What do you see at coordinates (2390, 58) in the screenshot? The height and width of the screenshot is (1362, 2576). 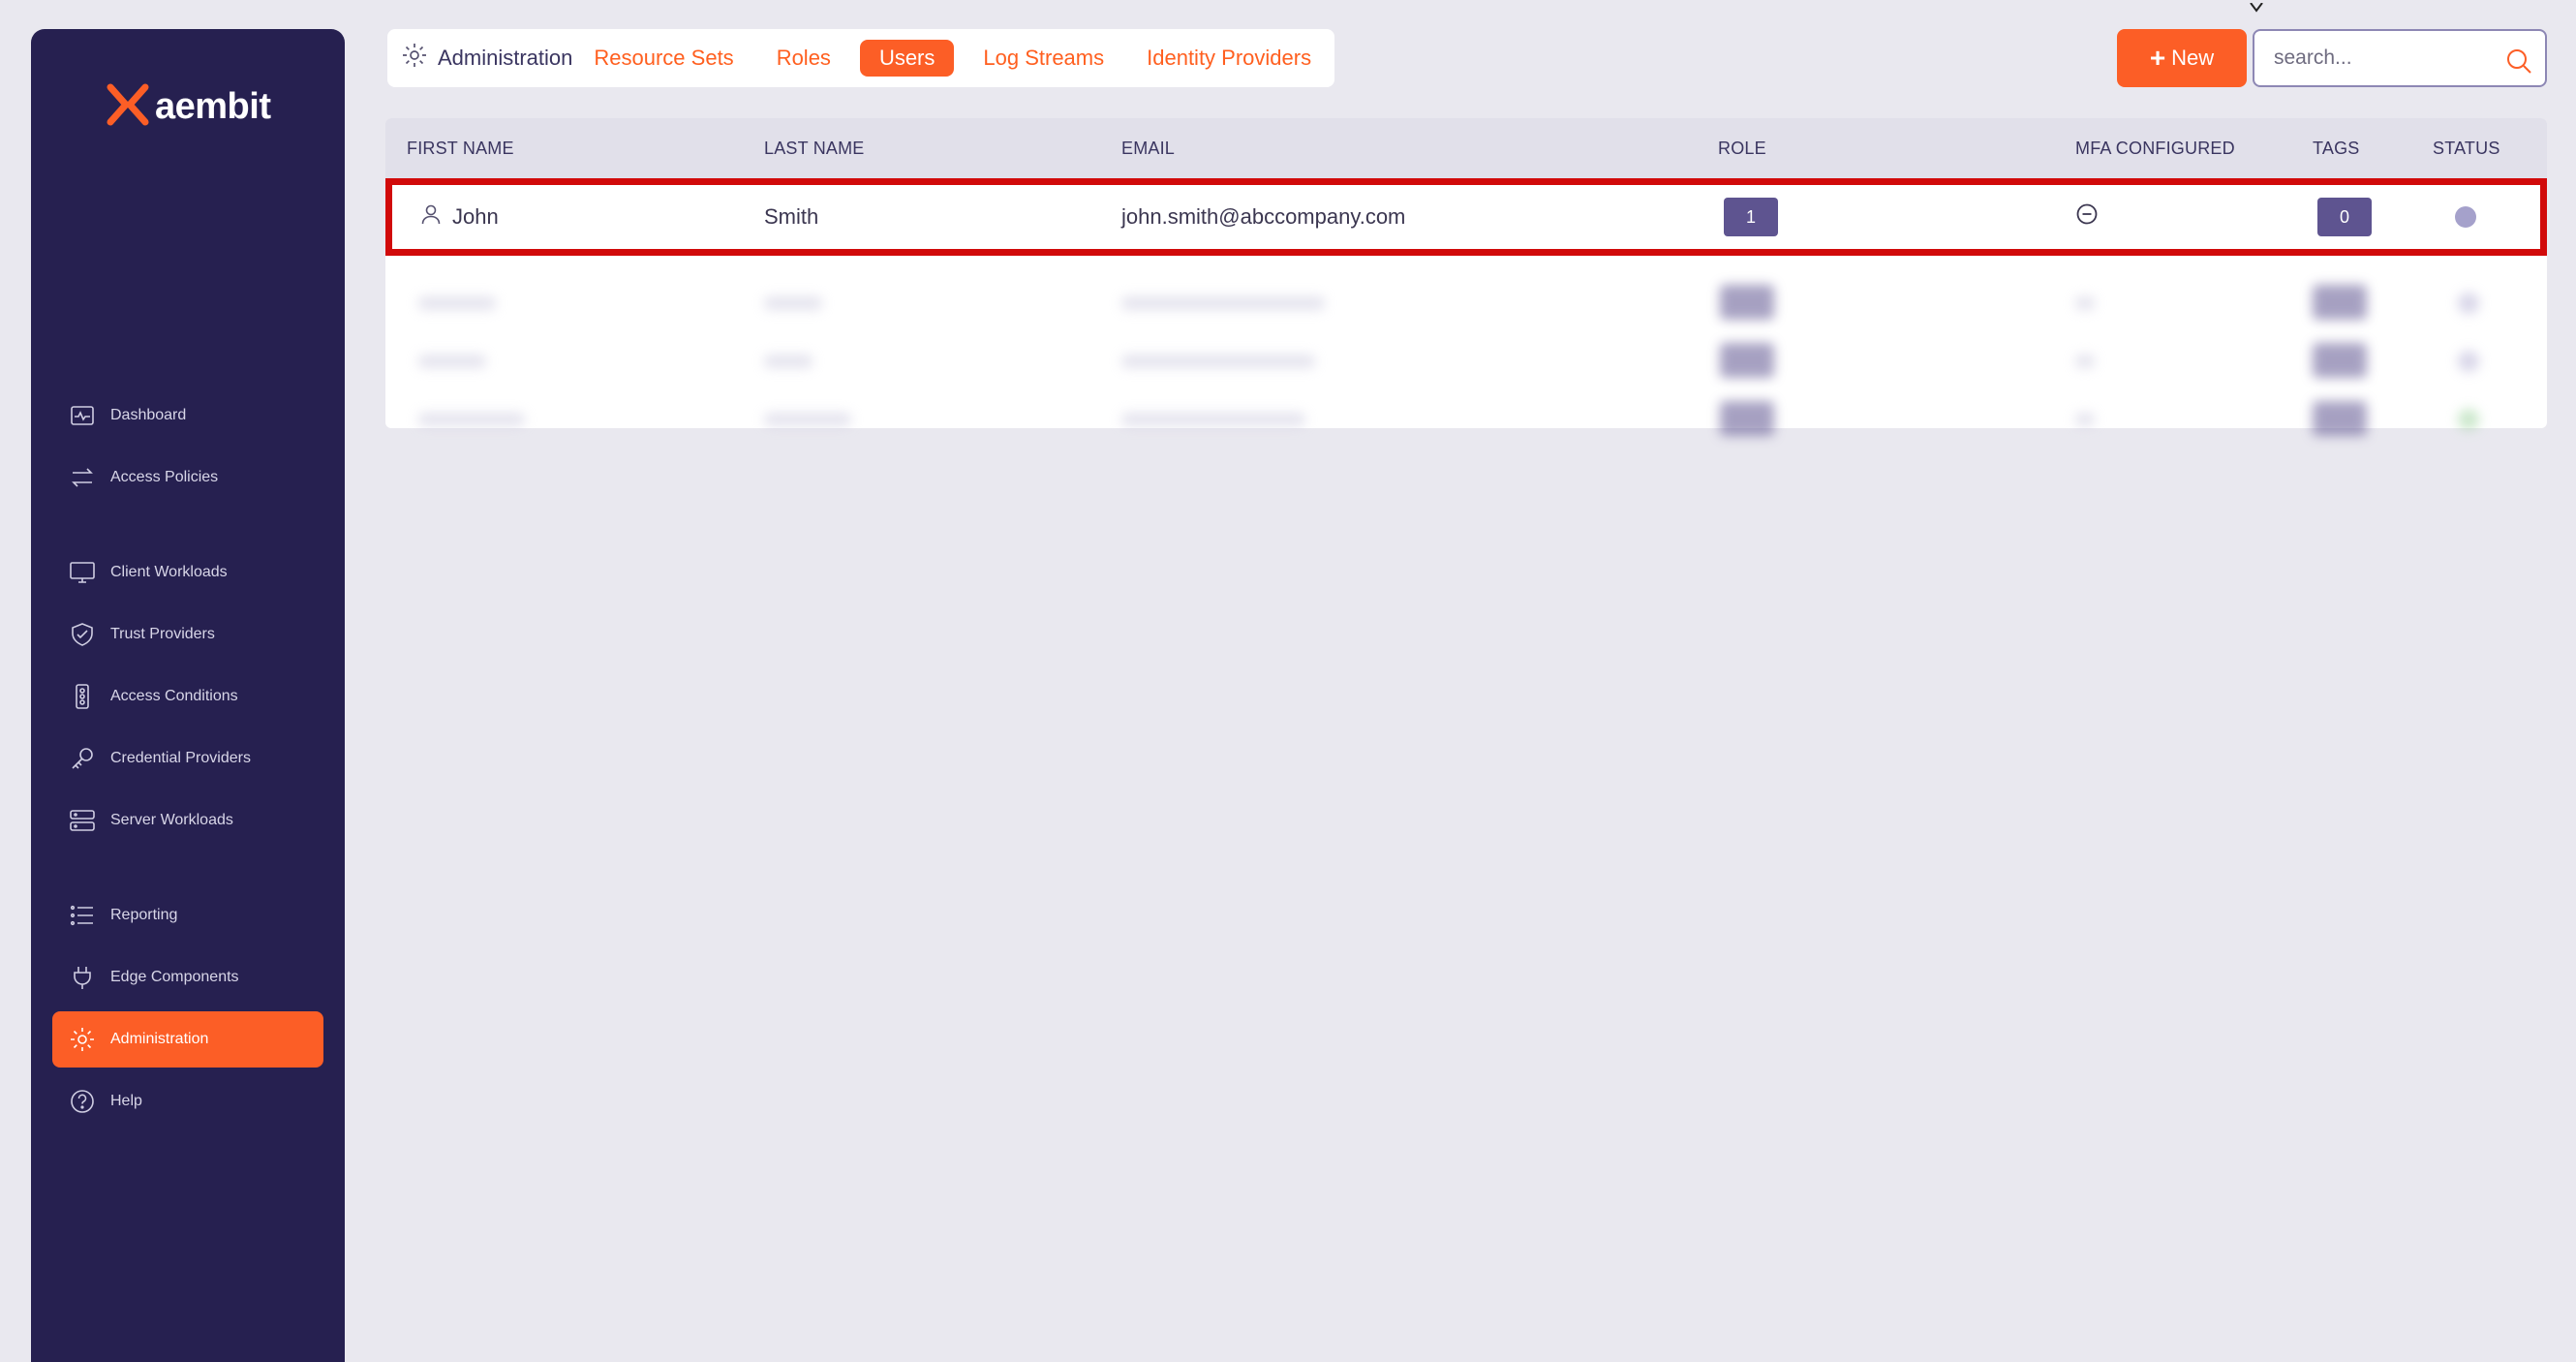 I see `search-input` at bounding box center [2390, 58].